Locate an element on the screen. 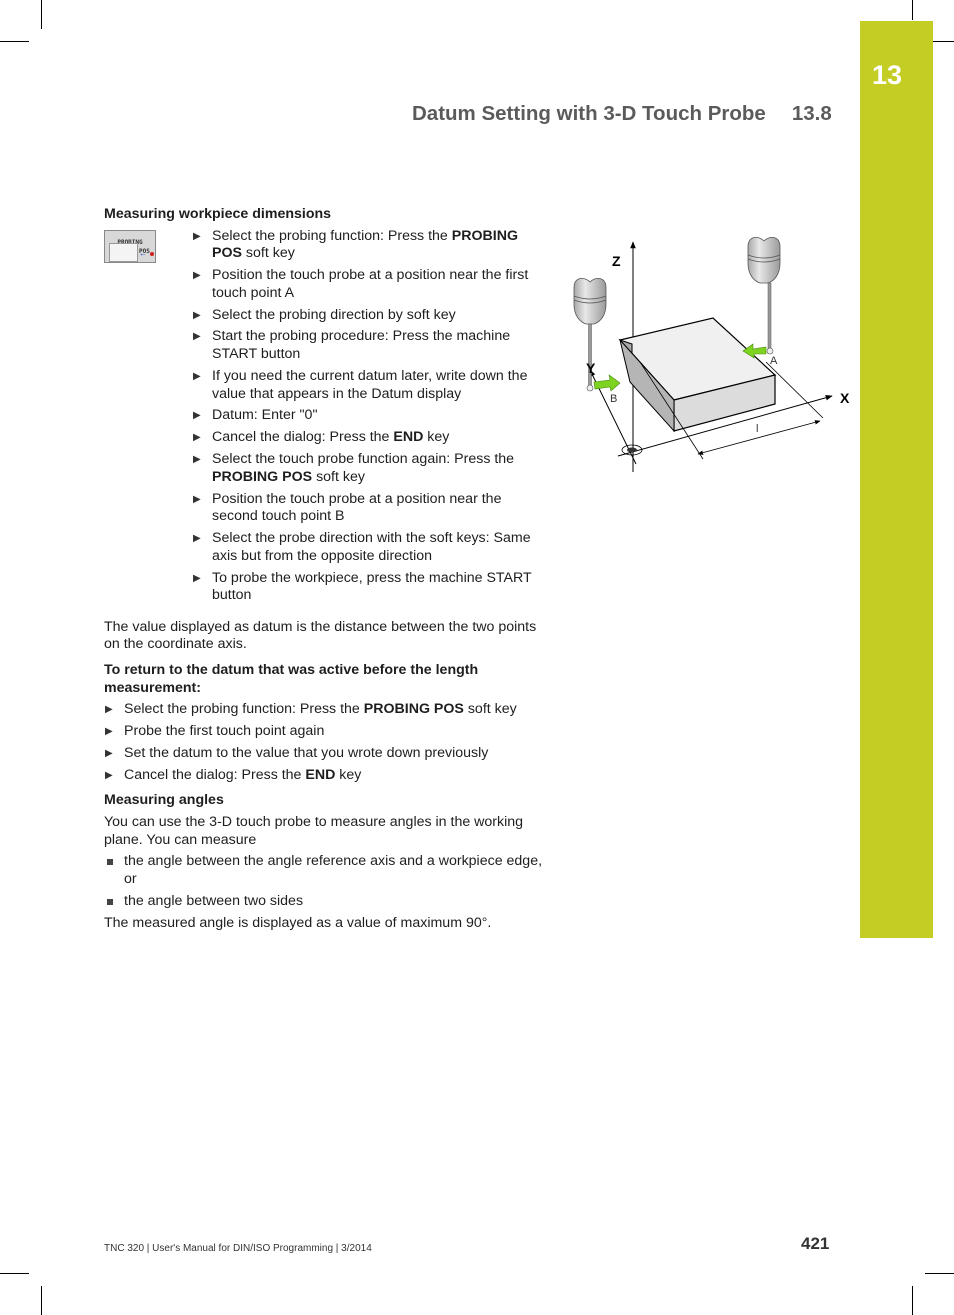 The width and height of the screenshot is (954, 1315). datum-symbol-inner is located at coordinates (632, 450).